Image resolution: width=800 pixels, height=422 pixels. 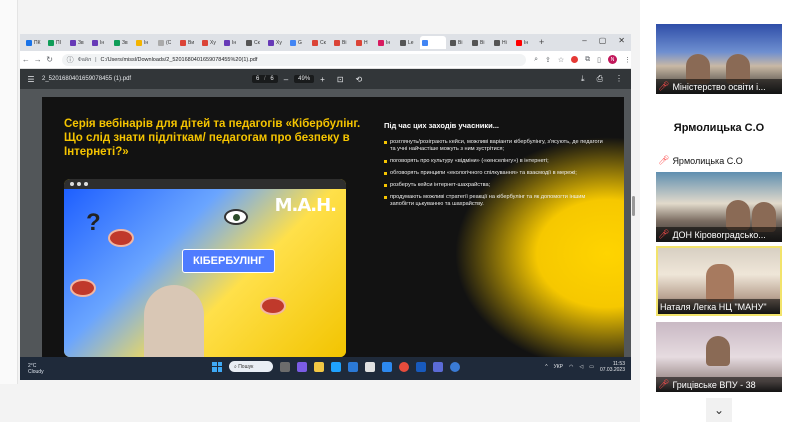 What do you see at coordinates (719, 160) in the screenshot?
I see `participant-nameplate: 🎤︎ Ярмолицька С.О` at bounding box center [719, 160].